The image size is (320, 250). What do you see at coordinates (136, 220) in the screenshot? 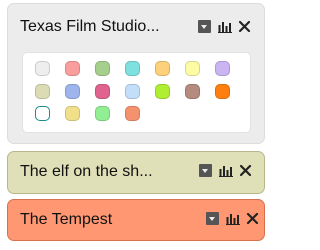
I see `card-the-tempest: The Tempest` at bounding box center [136, 220].